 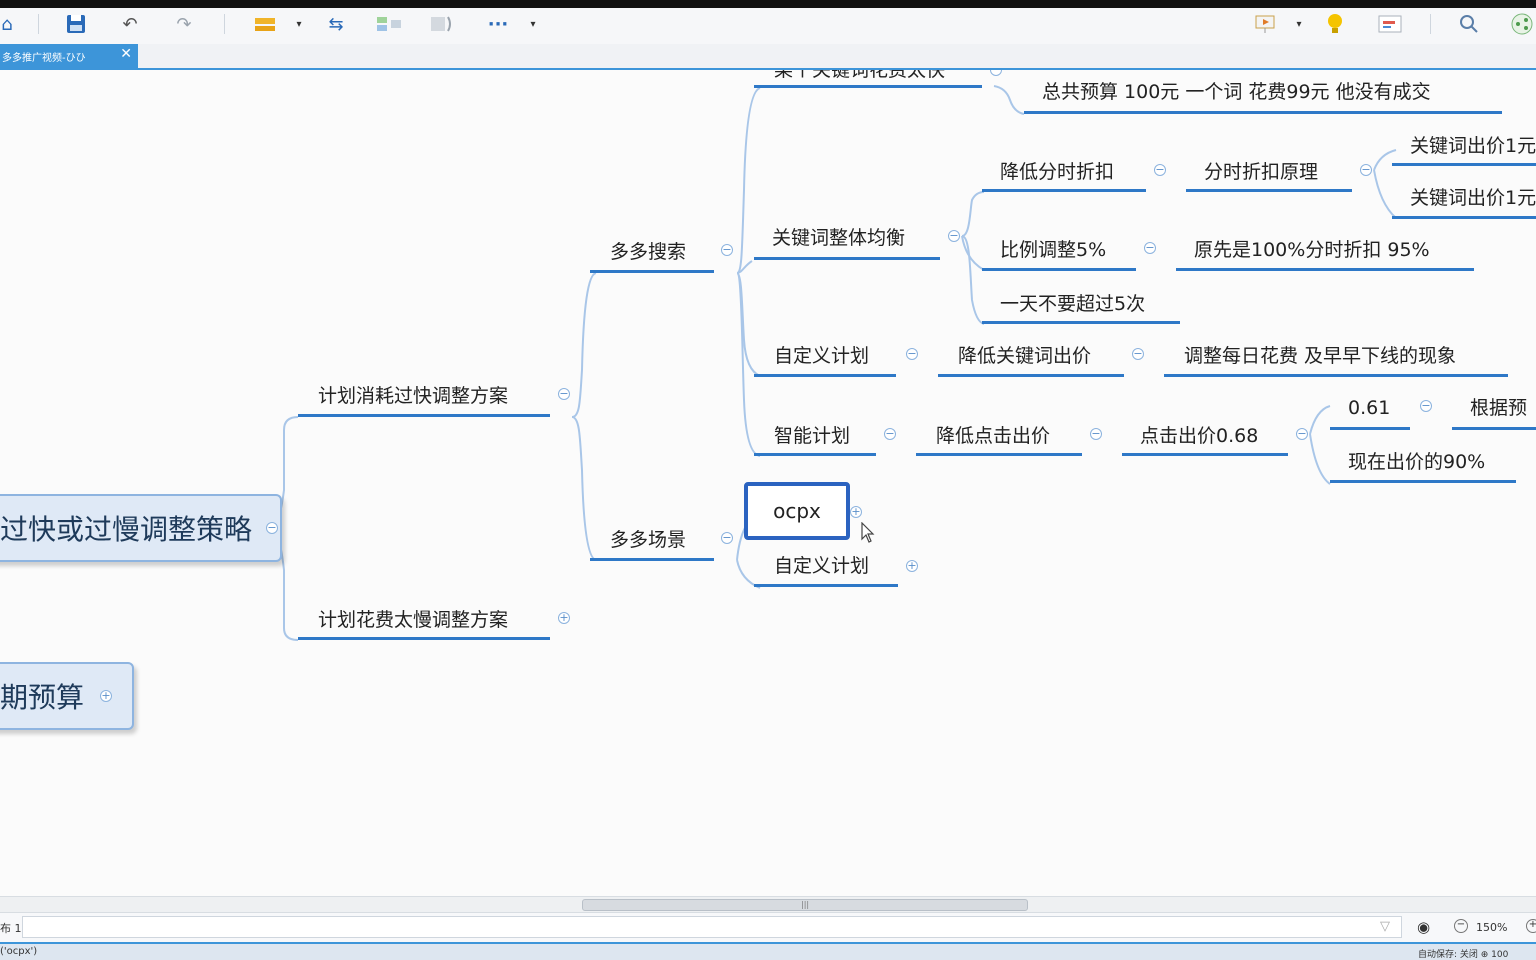 What do you see at coordinates (1491, 927) in the screenshot?
I see `zoom-level: 150%` at bounding box center [1491, 927].